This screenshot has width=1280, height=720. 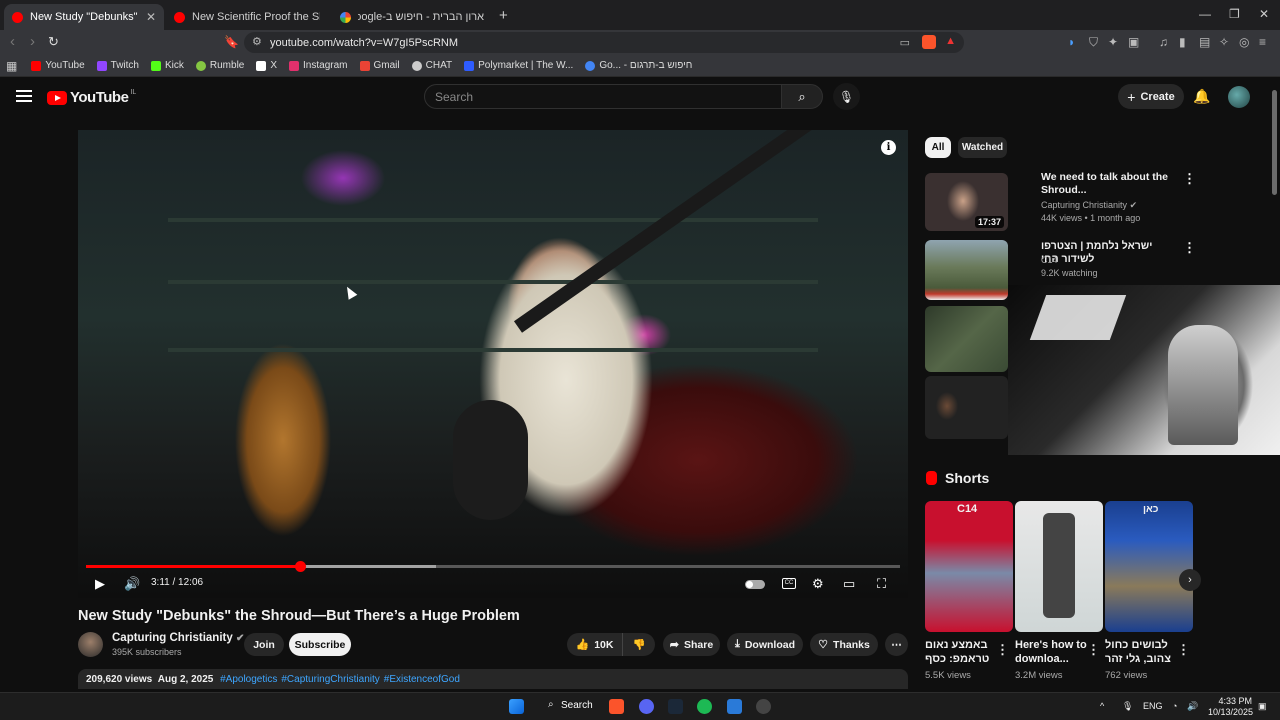 What do you see at coordinates (318, 65) in the screenshot?
I see `bookmark-instagram: Instagram` at bounding box center [318, 65].